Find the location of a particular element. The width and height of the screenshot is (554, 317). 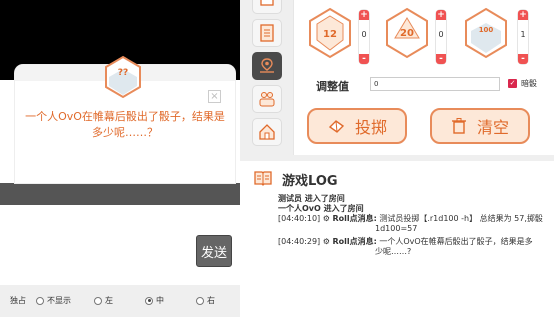

roll-button: 投掷 is located at coordinates (357, 126).